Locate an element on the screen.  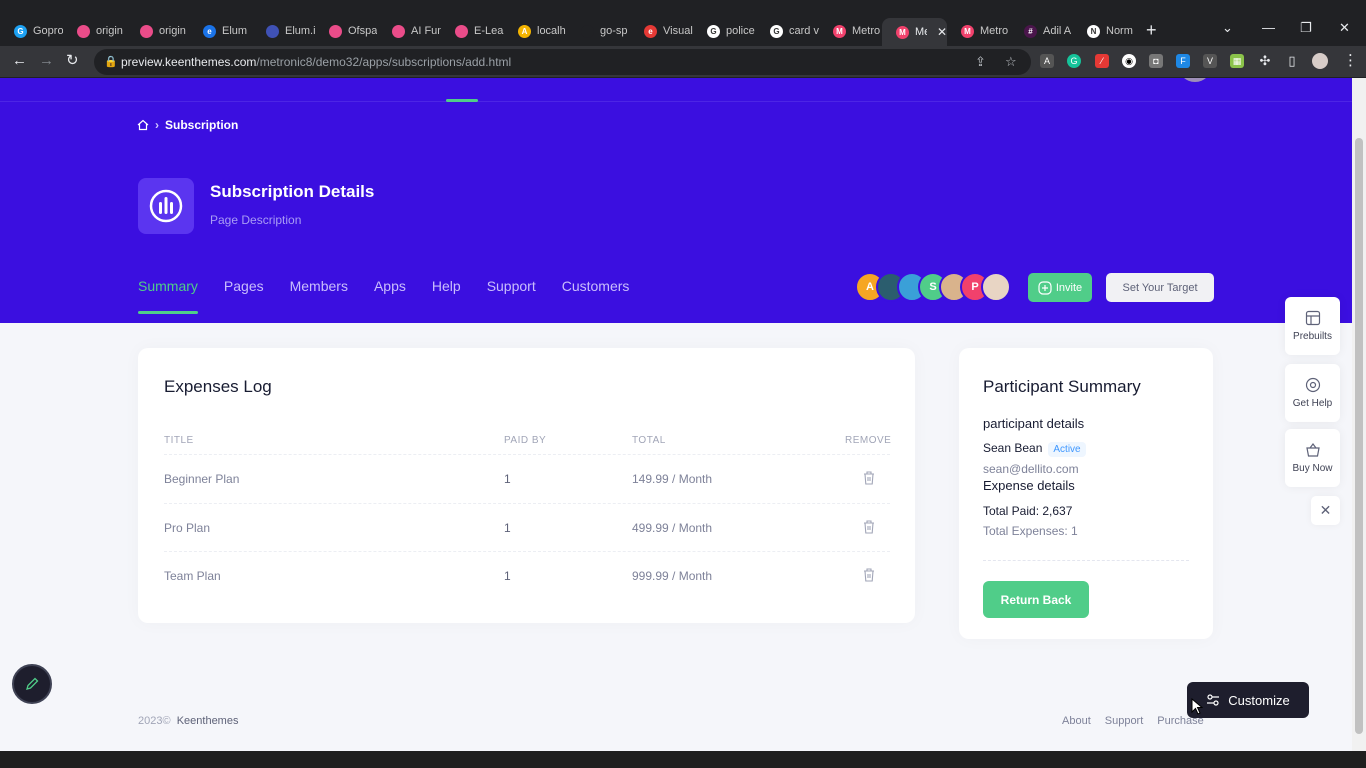
expense-title: Beginner Plan is located at coordinates (202, 479).